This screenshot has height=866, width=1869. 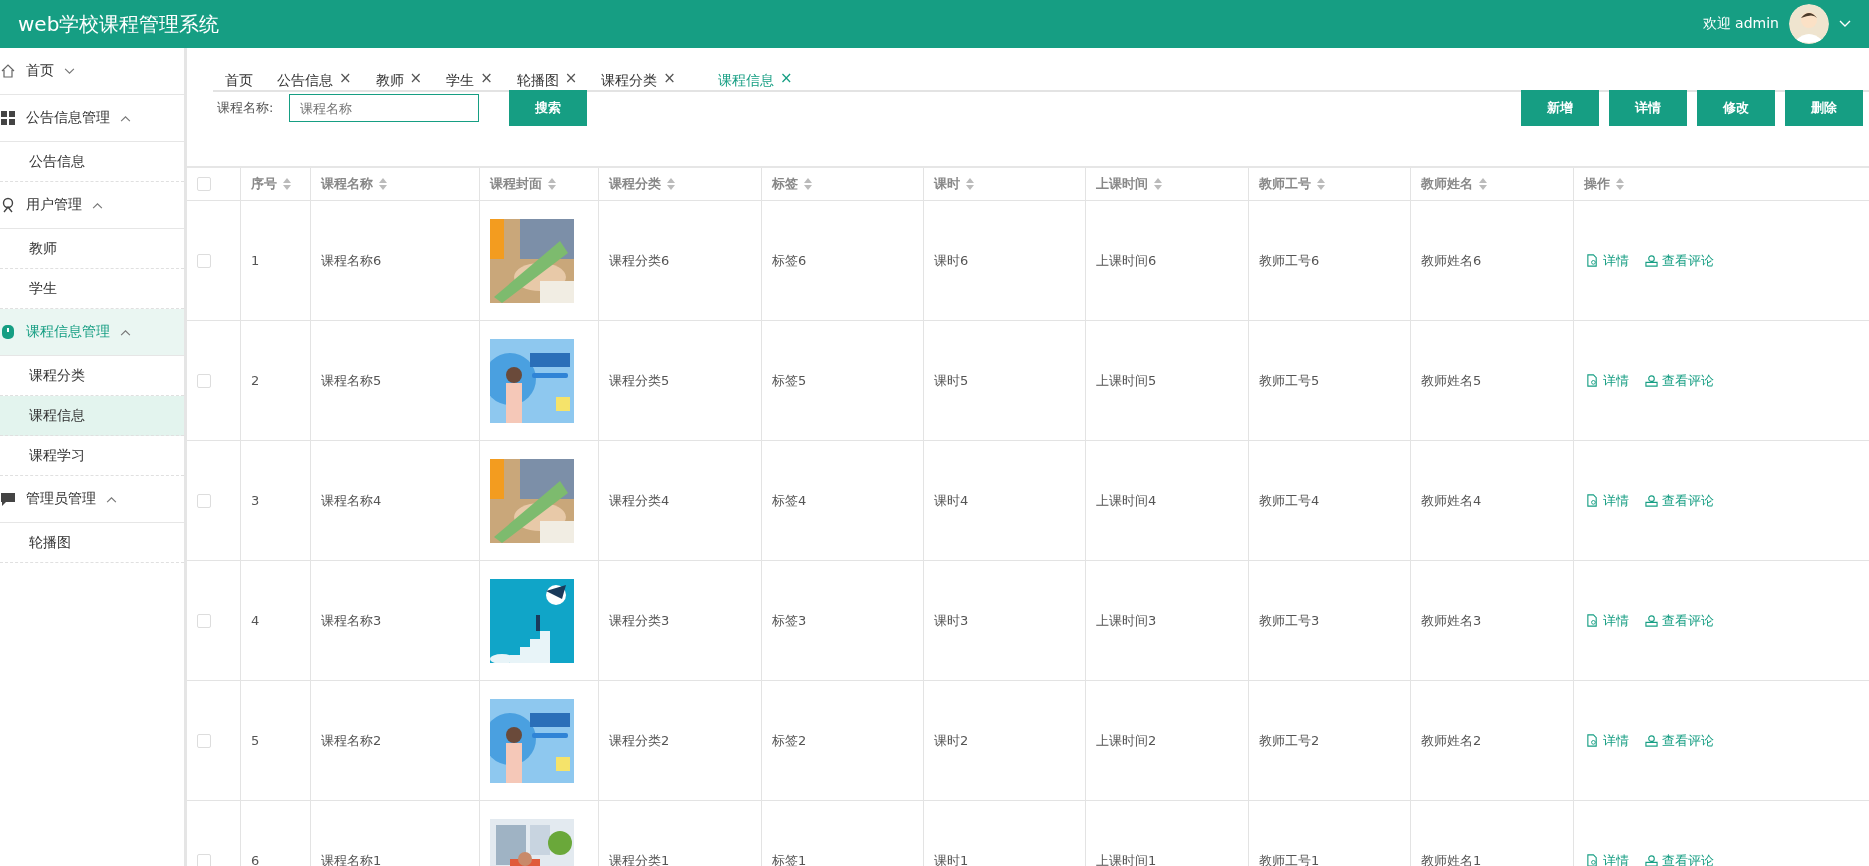 What do you see at coordinates (1005, 620) in the screenshot?
I see `table-cell: 课时3` at bounding box center [1005, 620].